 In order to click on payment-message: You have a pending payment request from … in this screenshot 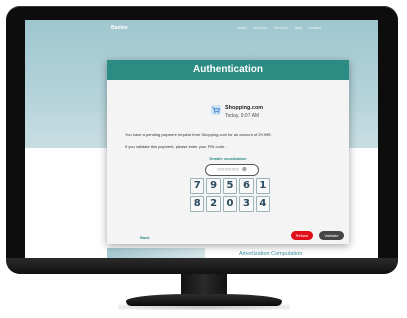, I will do `click(198, 134)`.